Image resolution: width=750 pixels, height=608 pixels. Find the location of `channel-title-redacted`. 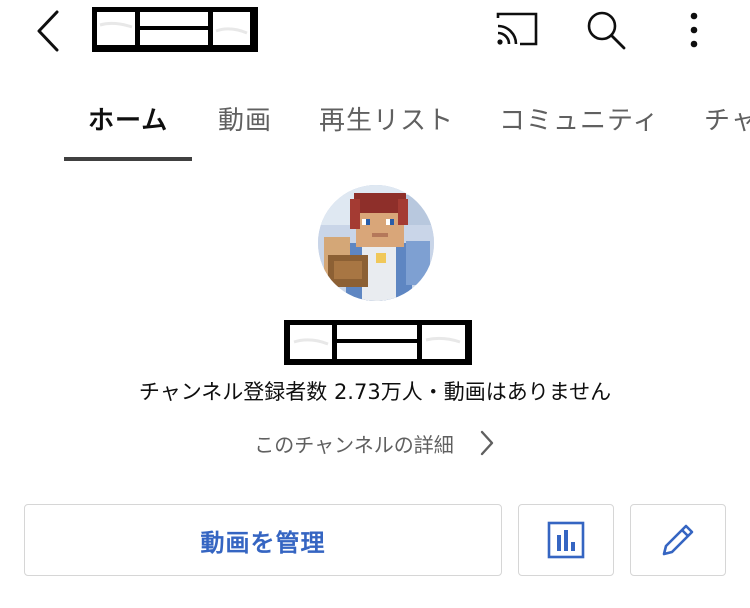

channel-title-redacted is located at coordinates (175, 29).